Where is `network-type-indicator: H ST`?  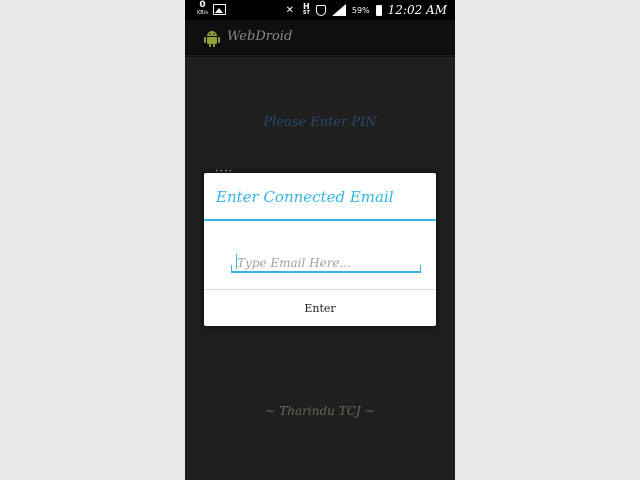
network-type-indicator: H ST is located at coordinates (306, 10).